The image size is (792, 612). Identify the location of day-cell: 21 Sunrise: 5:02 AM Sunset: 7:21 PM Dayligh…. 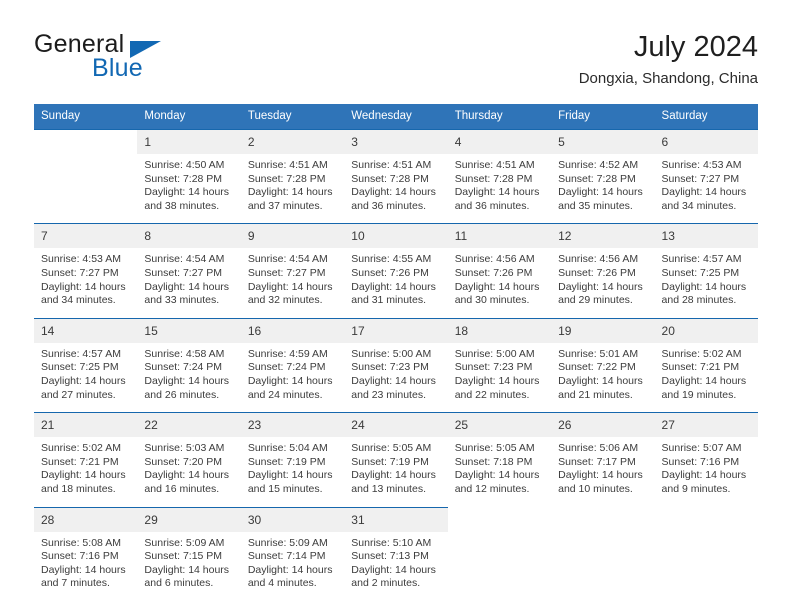
(86, 460).